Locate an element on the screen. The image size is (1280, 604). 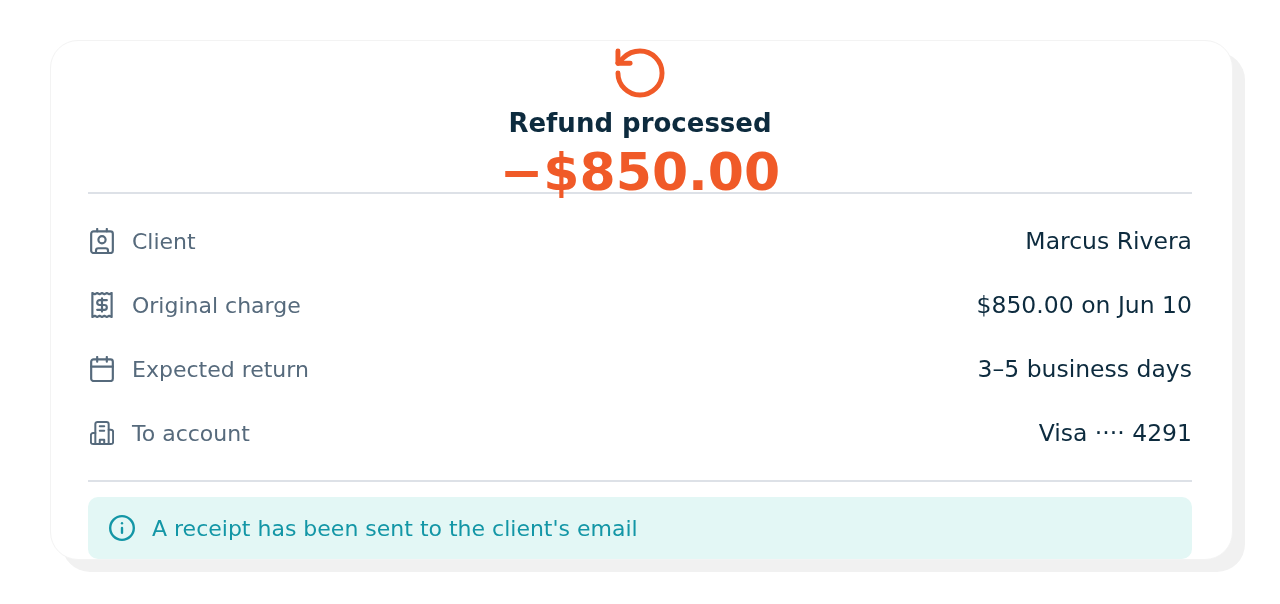
refund-amount: −$850.00 is located at coordinates (640, 172).